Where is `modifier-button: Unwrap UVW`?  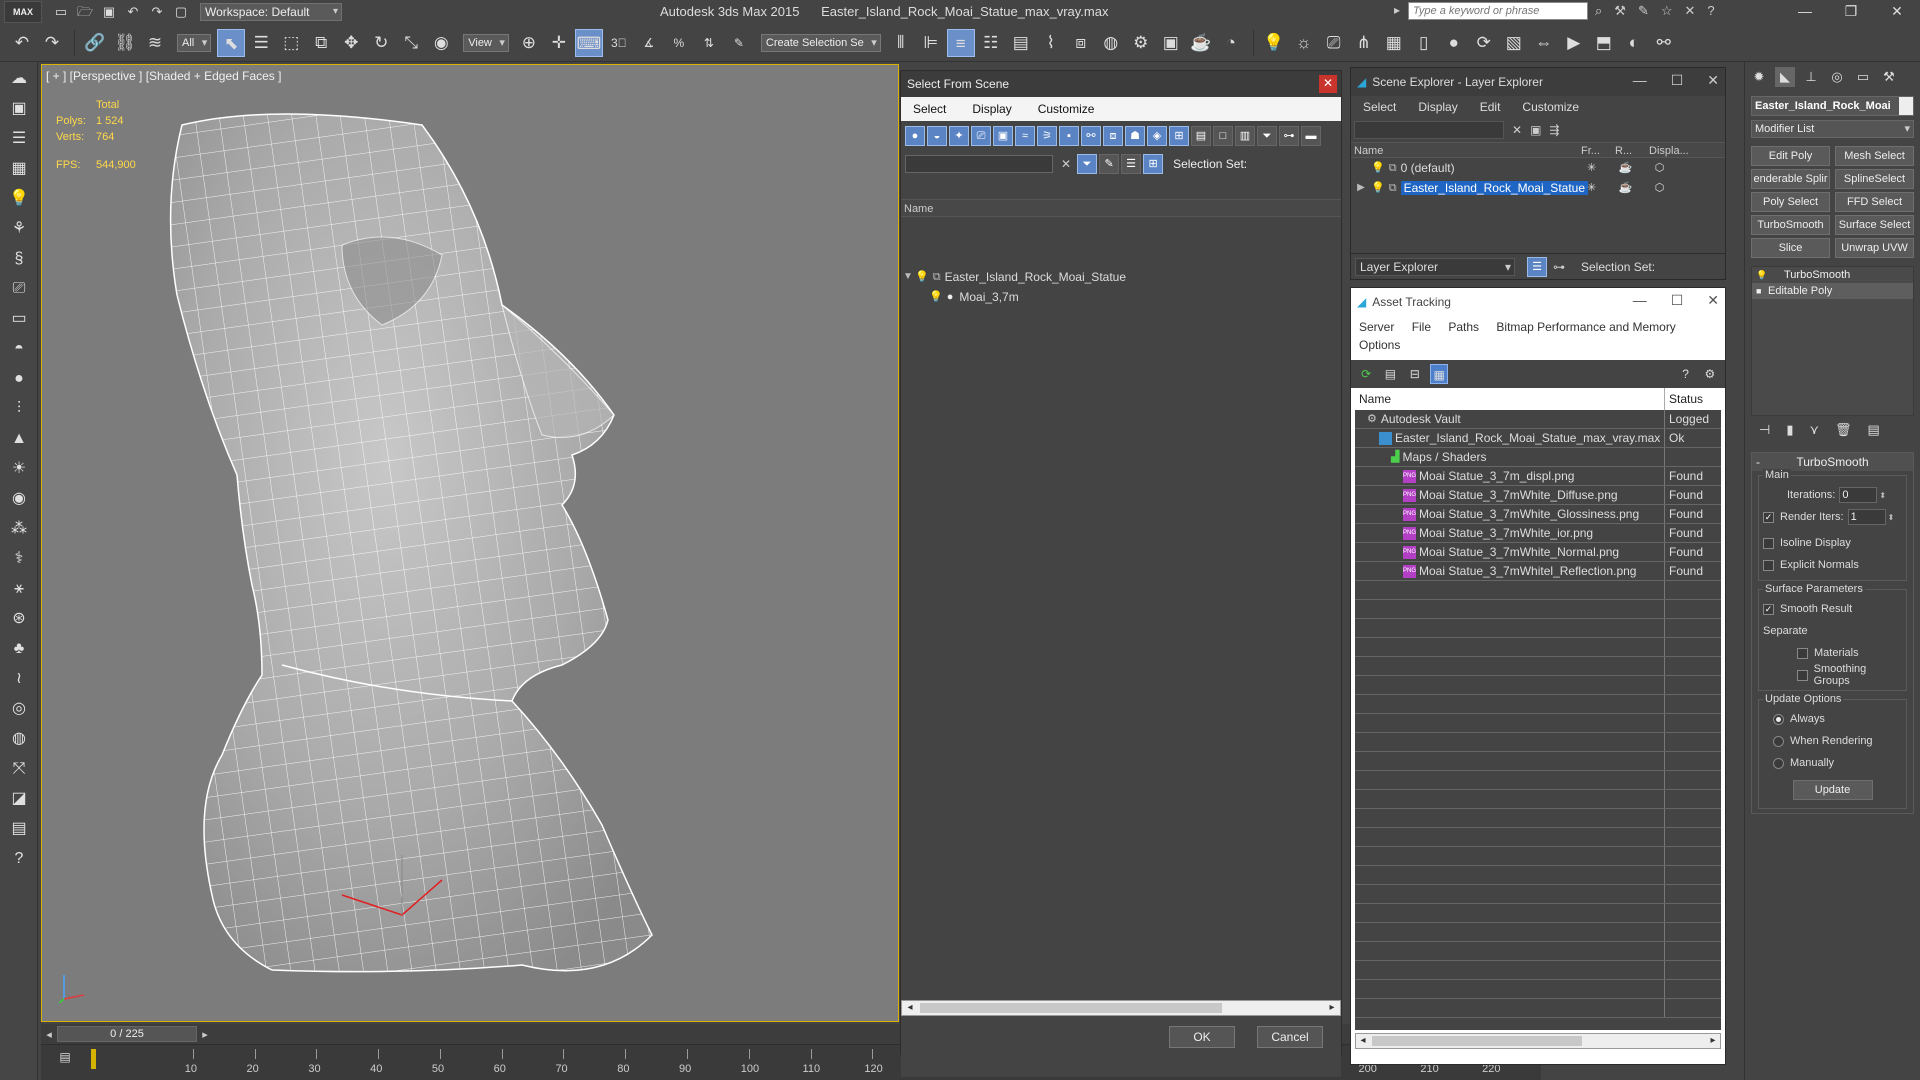
modifier-button: Unwrap UVW is located at coordinates (1874, 248).